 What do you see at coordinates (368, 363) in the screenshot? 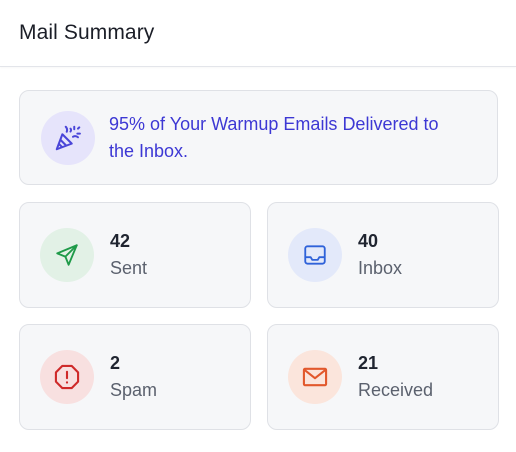
I see `stat-value: 21` at bounding box center [368, 363].